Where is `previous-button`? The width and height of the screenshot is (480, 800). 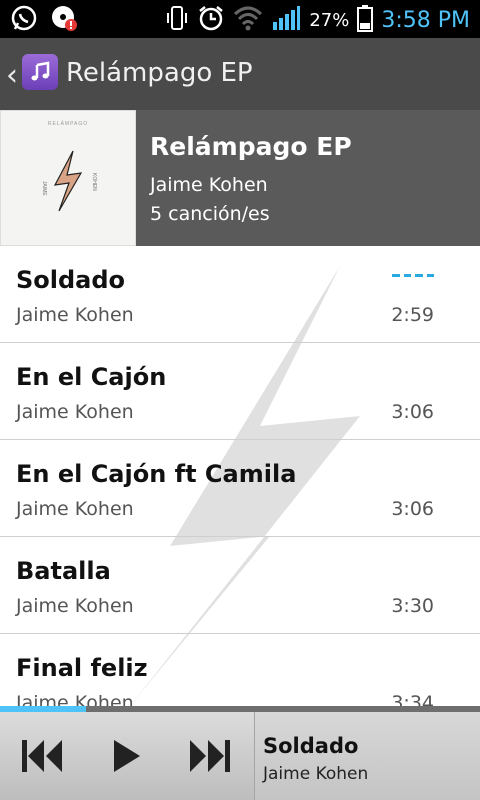
previous-button is located at coordinates (42, 756).